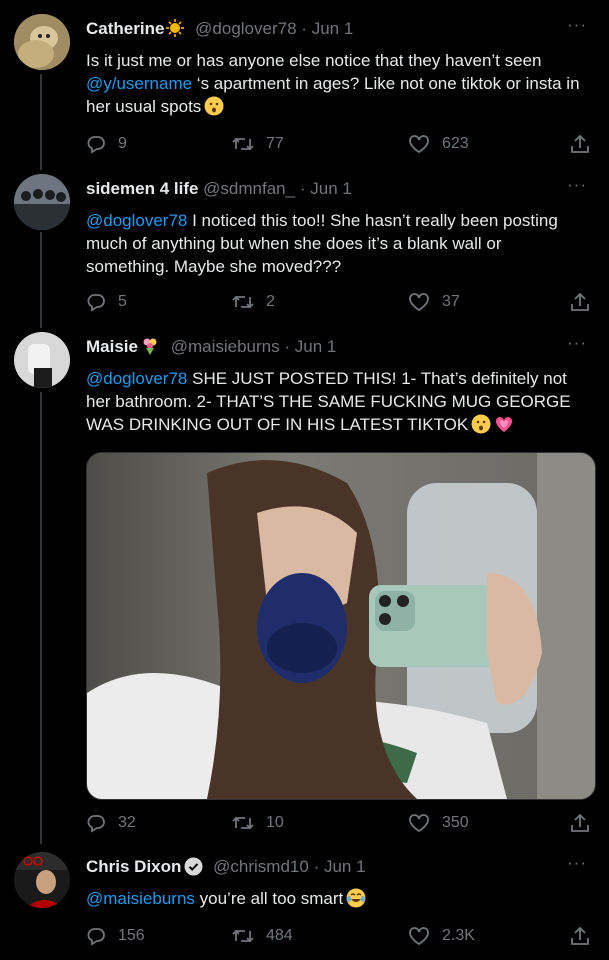  I want to click on reply-button: 9, so click(106, 144).